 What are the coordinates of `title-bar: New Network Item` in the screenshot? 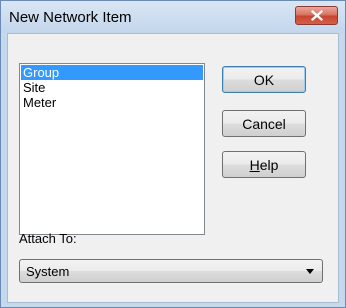 It's located at (173, 17).